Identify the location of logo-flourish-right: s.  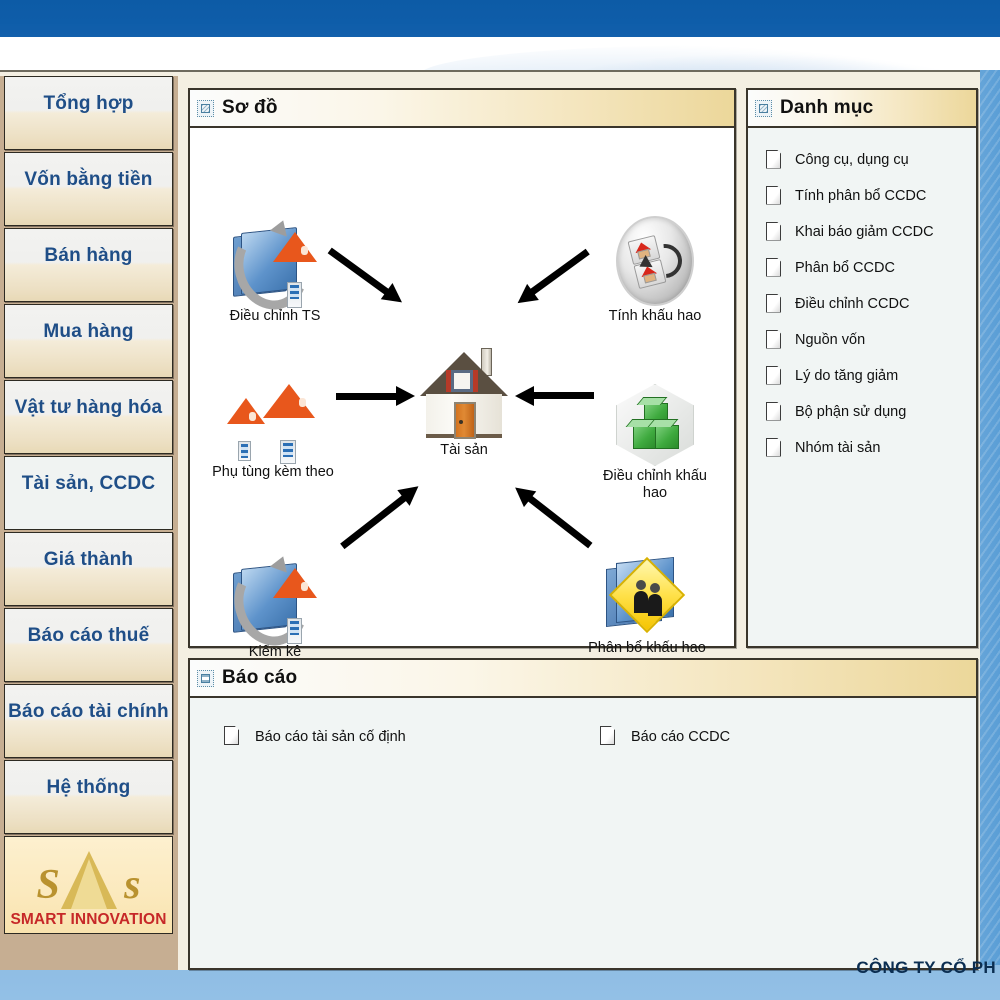
(132, 885).